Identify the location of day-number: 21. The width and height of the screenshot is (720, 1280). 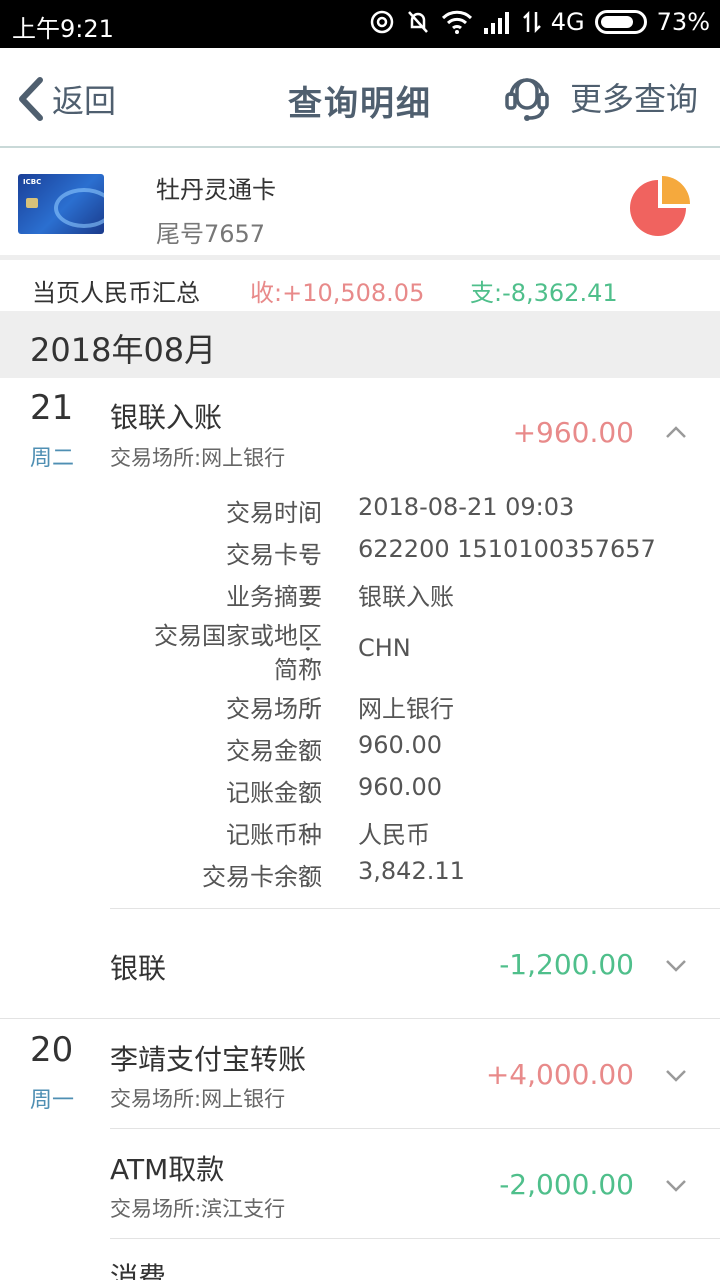
(52, 408).